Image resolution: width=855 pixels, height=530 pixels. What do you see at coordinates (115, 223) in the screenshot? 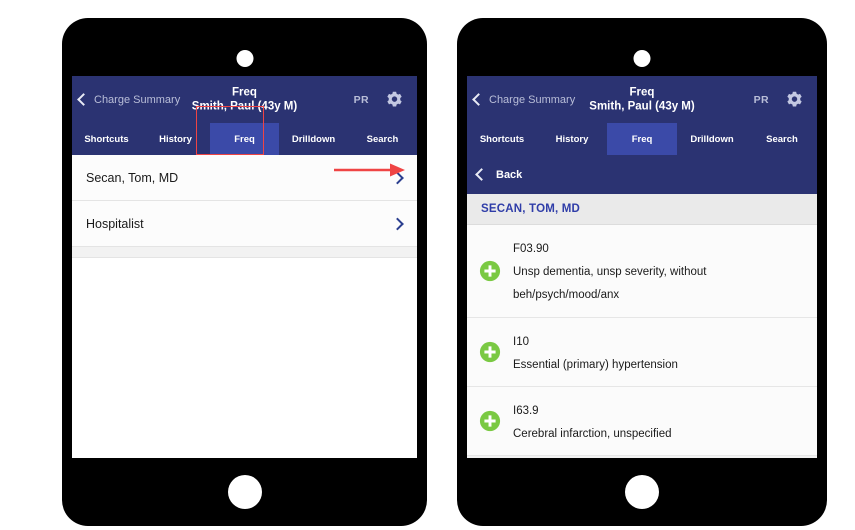
I see `provider-name: Hospitalist` at bounding box center [115, 223].